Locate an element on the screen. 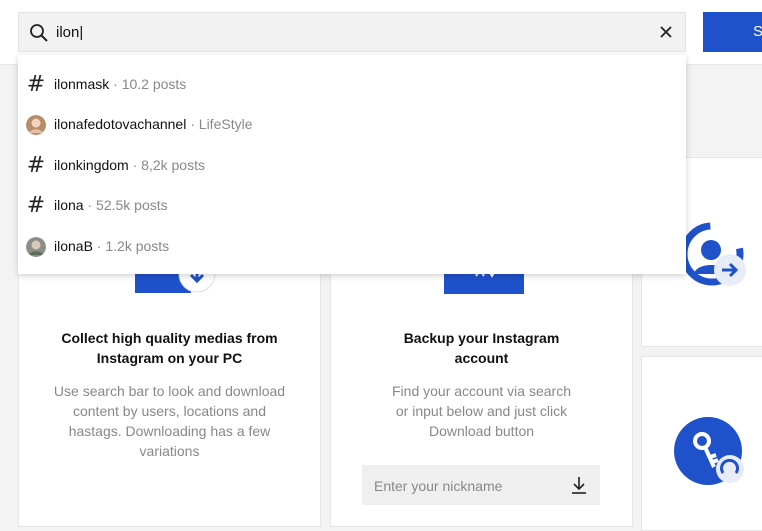 This screenshot has width=762, height=531. nickname-field is located at coordinates (481, 486).